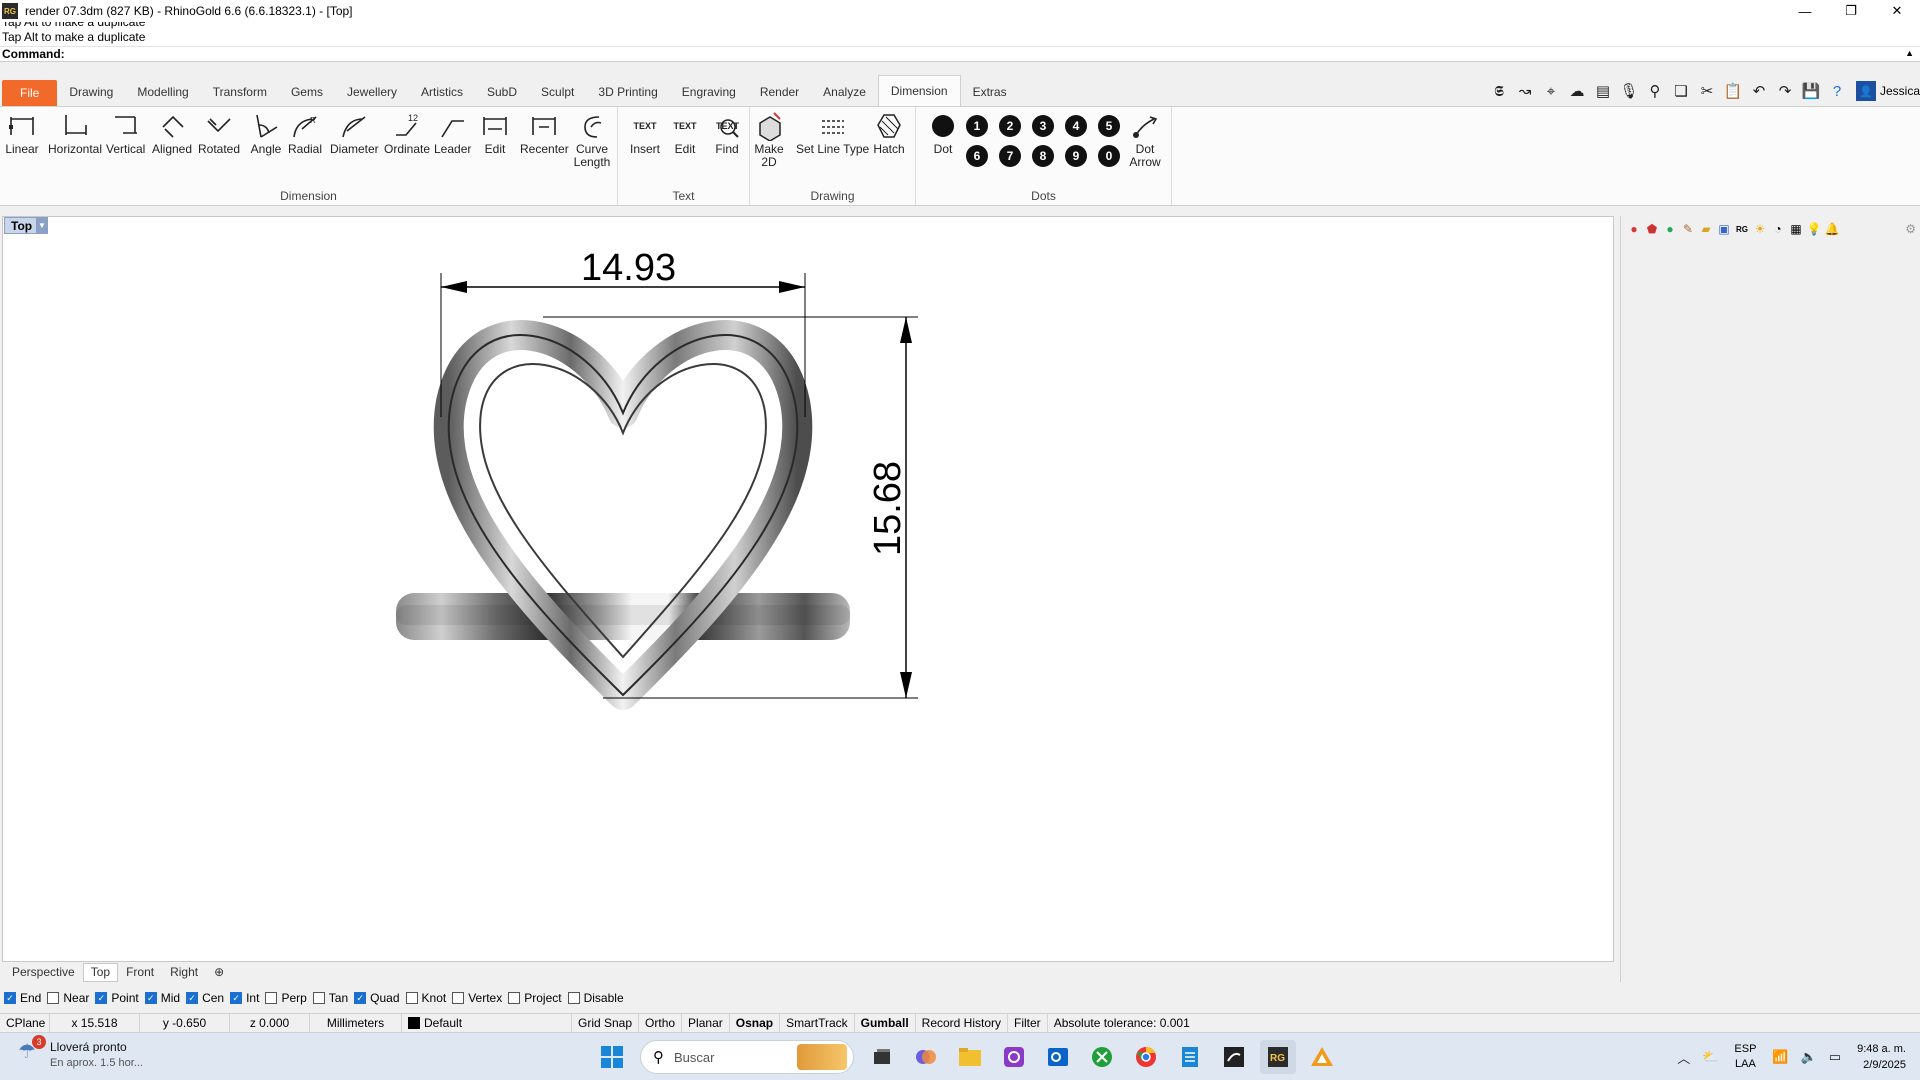  I want to click on folder-icon: ▰, so click(1706, 229).